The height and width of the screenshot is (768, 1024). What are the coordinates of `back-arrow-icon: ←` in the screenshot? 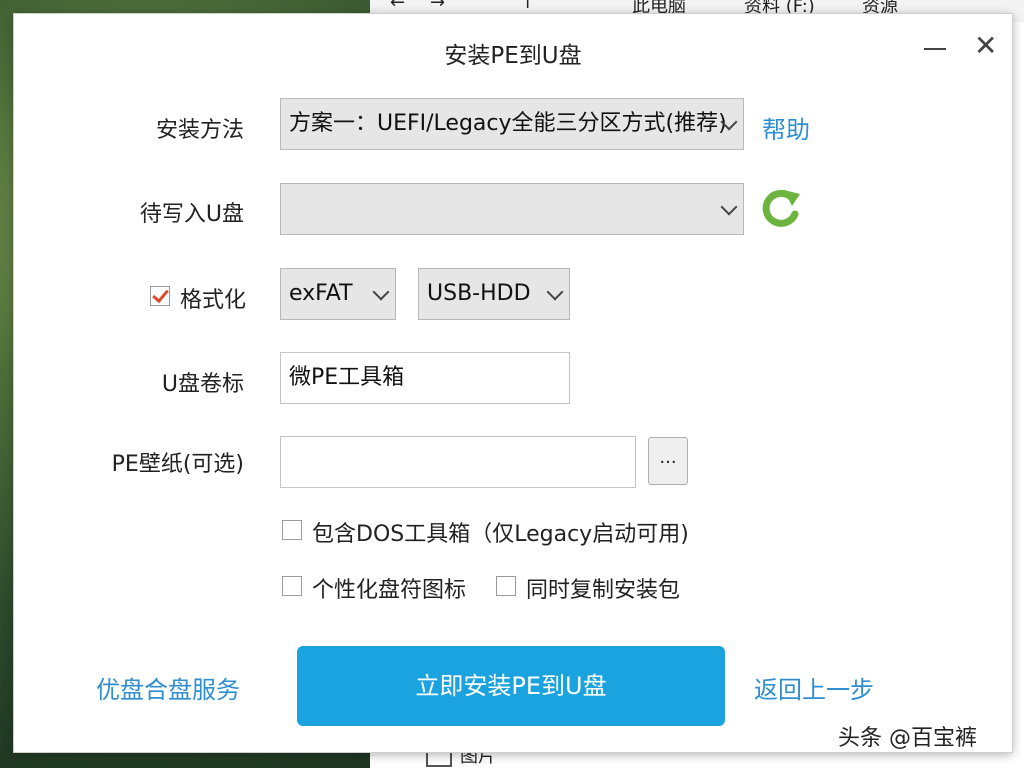 It's located at (397, 6).